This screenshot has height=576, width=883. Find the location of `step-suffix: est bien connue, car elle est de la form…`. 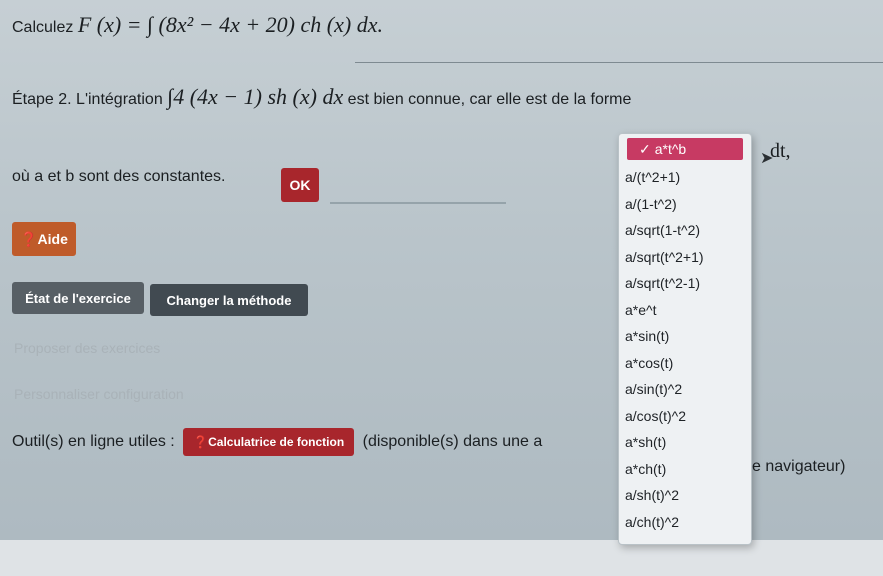

step-suffix: est bien connue, car elle est de la form… is located at coordinates (489, 99).